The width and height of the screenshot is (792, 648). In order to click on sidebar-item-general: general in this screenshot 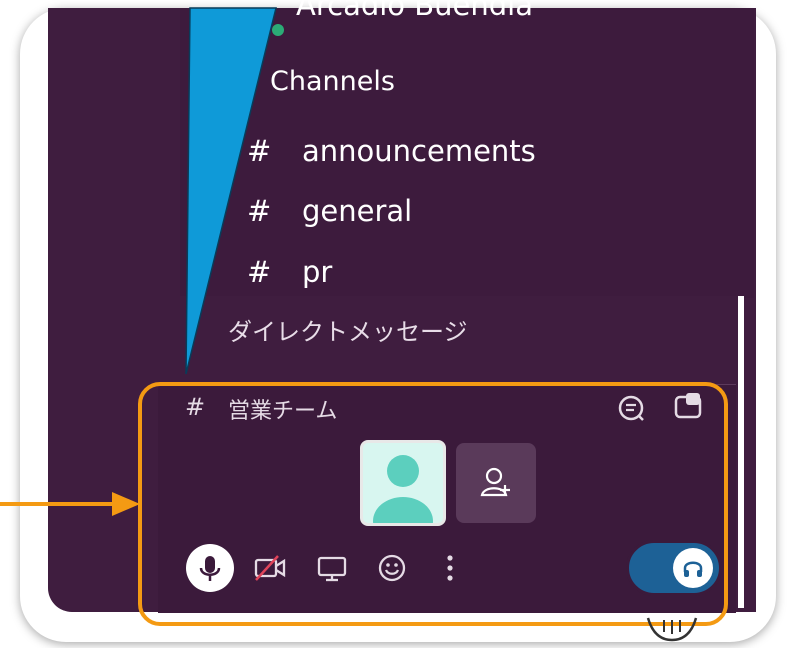, I will do `click(357, 211)`.